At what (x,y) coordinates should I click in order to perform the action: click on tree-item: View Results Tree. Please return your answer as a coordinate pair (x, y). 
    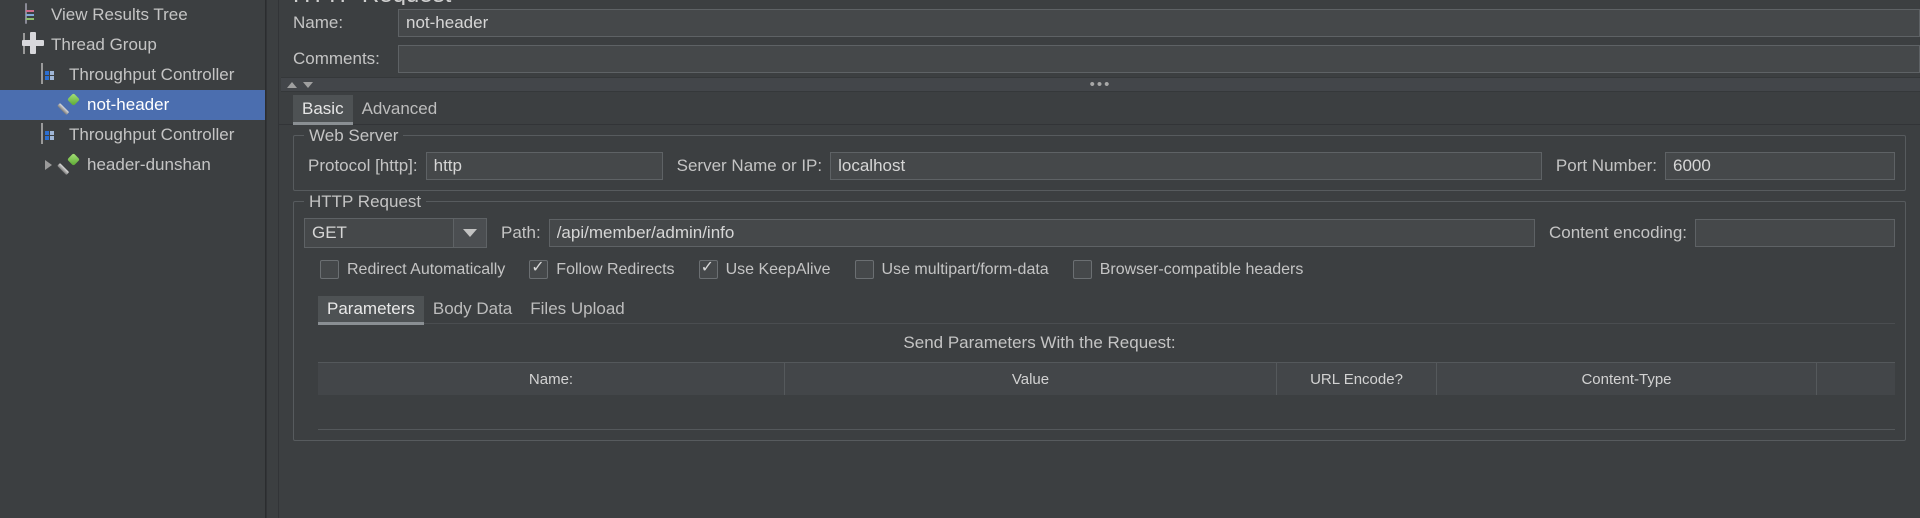
    Looking at the image, I should click on (133, 15).